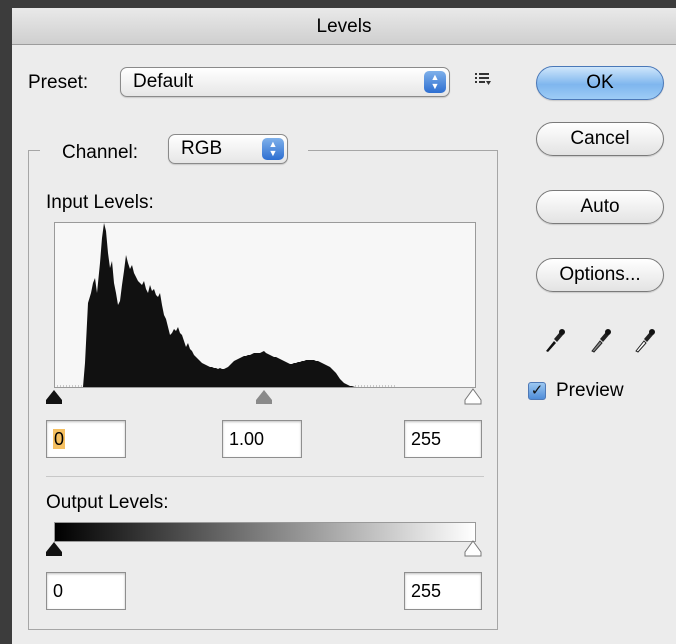  What do you see at coordinates (86, 439) in the screenshot?
I see `input-black-field: 0` at bounding box center [86, 439].